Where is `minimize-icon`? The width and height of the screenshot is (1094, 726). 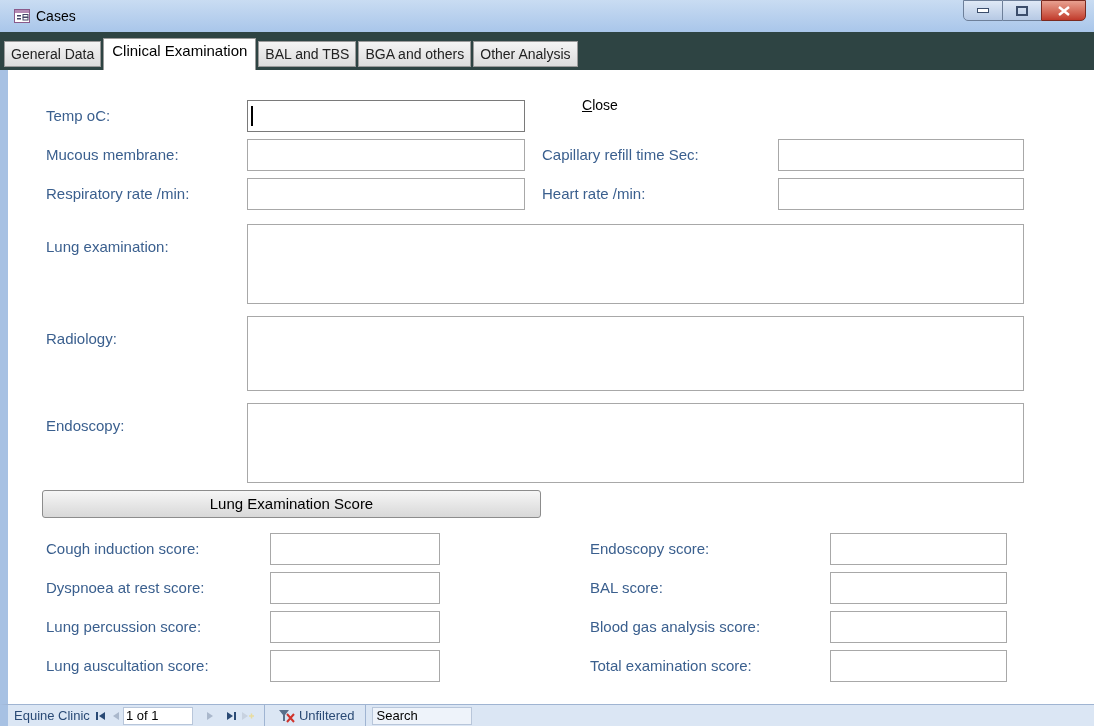
minimize-icon is located at coordinates (983, 10).